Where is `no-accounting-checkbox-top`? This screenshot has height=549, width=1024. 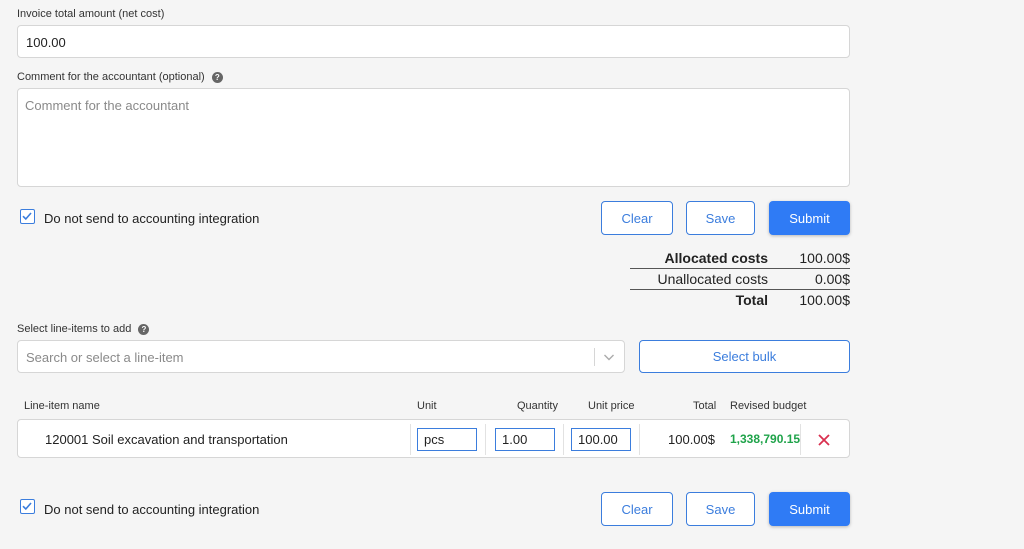 no-accounting-checkbox-top is located at coordinates (27, 216).